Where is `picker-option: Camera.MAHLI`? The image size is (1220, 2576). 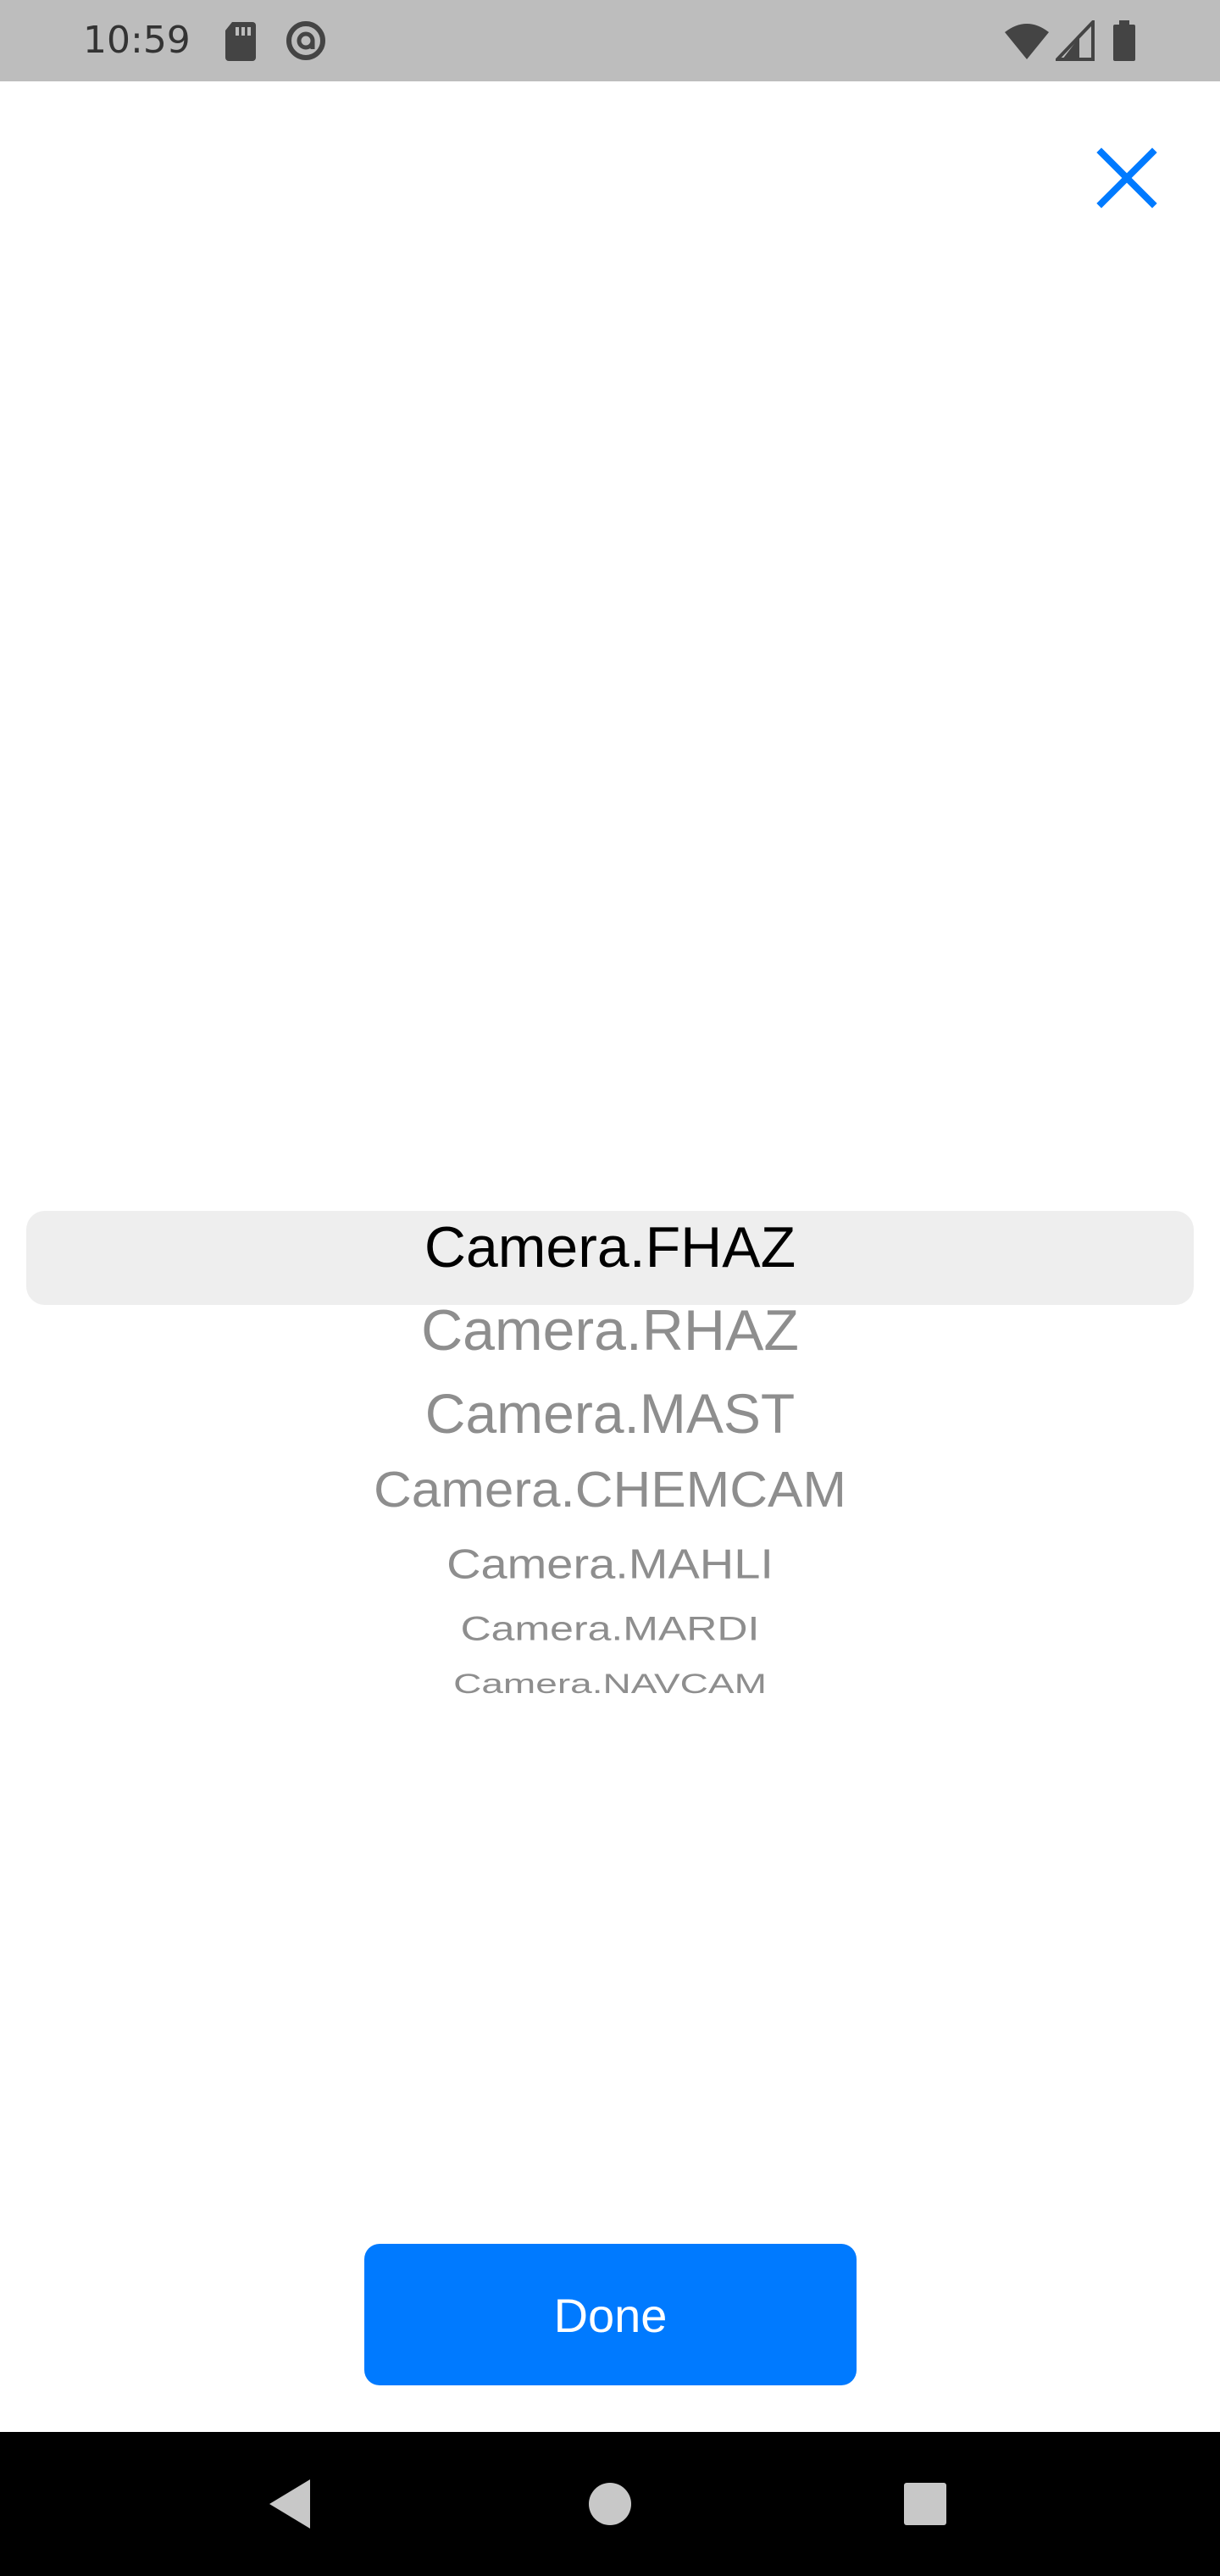
picker-option: Camera.MAHLI is located at coordinates (610, 1564).